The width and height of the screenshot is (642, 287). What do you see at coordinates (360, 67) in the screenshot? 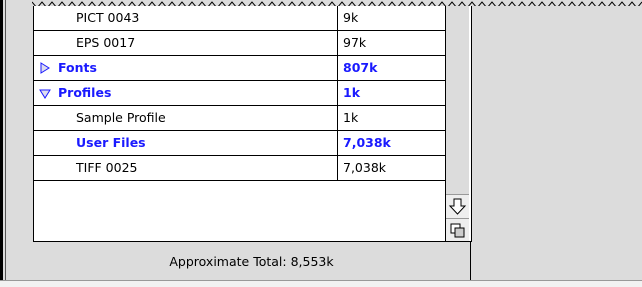
I see `item-size: 807k` at bounding box center [360, 67].